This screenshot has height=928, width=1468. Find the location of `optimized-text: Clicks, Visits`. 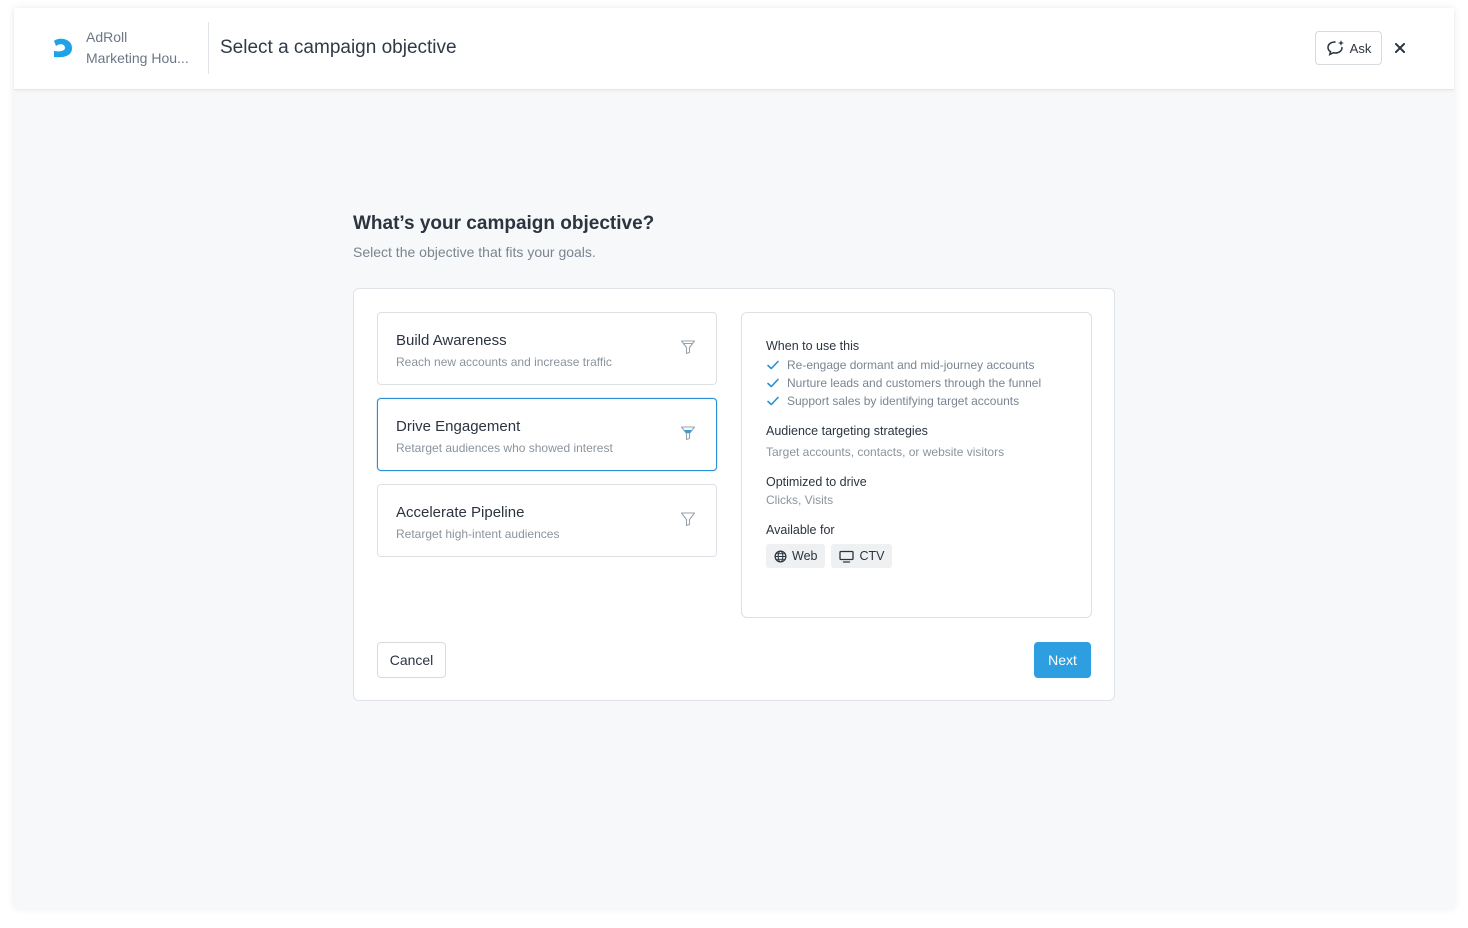

optimized-text: Clicks, Visits is located at coordinates (800, 500).